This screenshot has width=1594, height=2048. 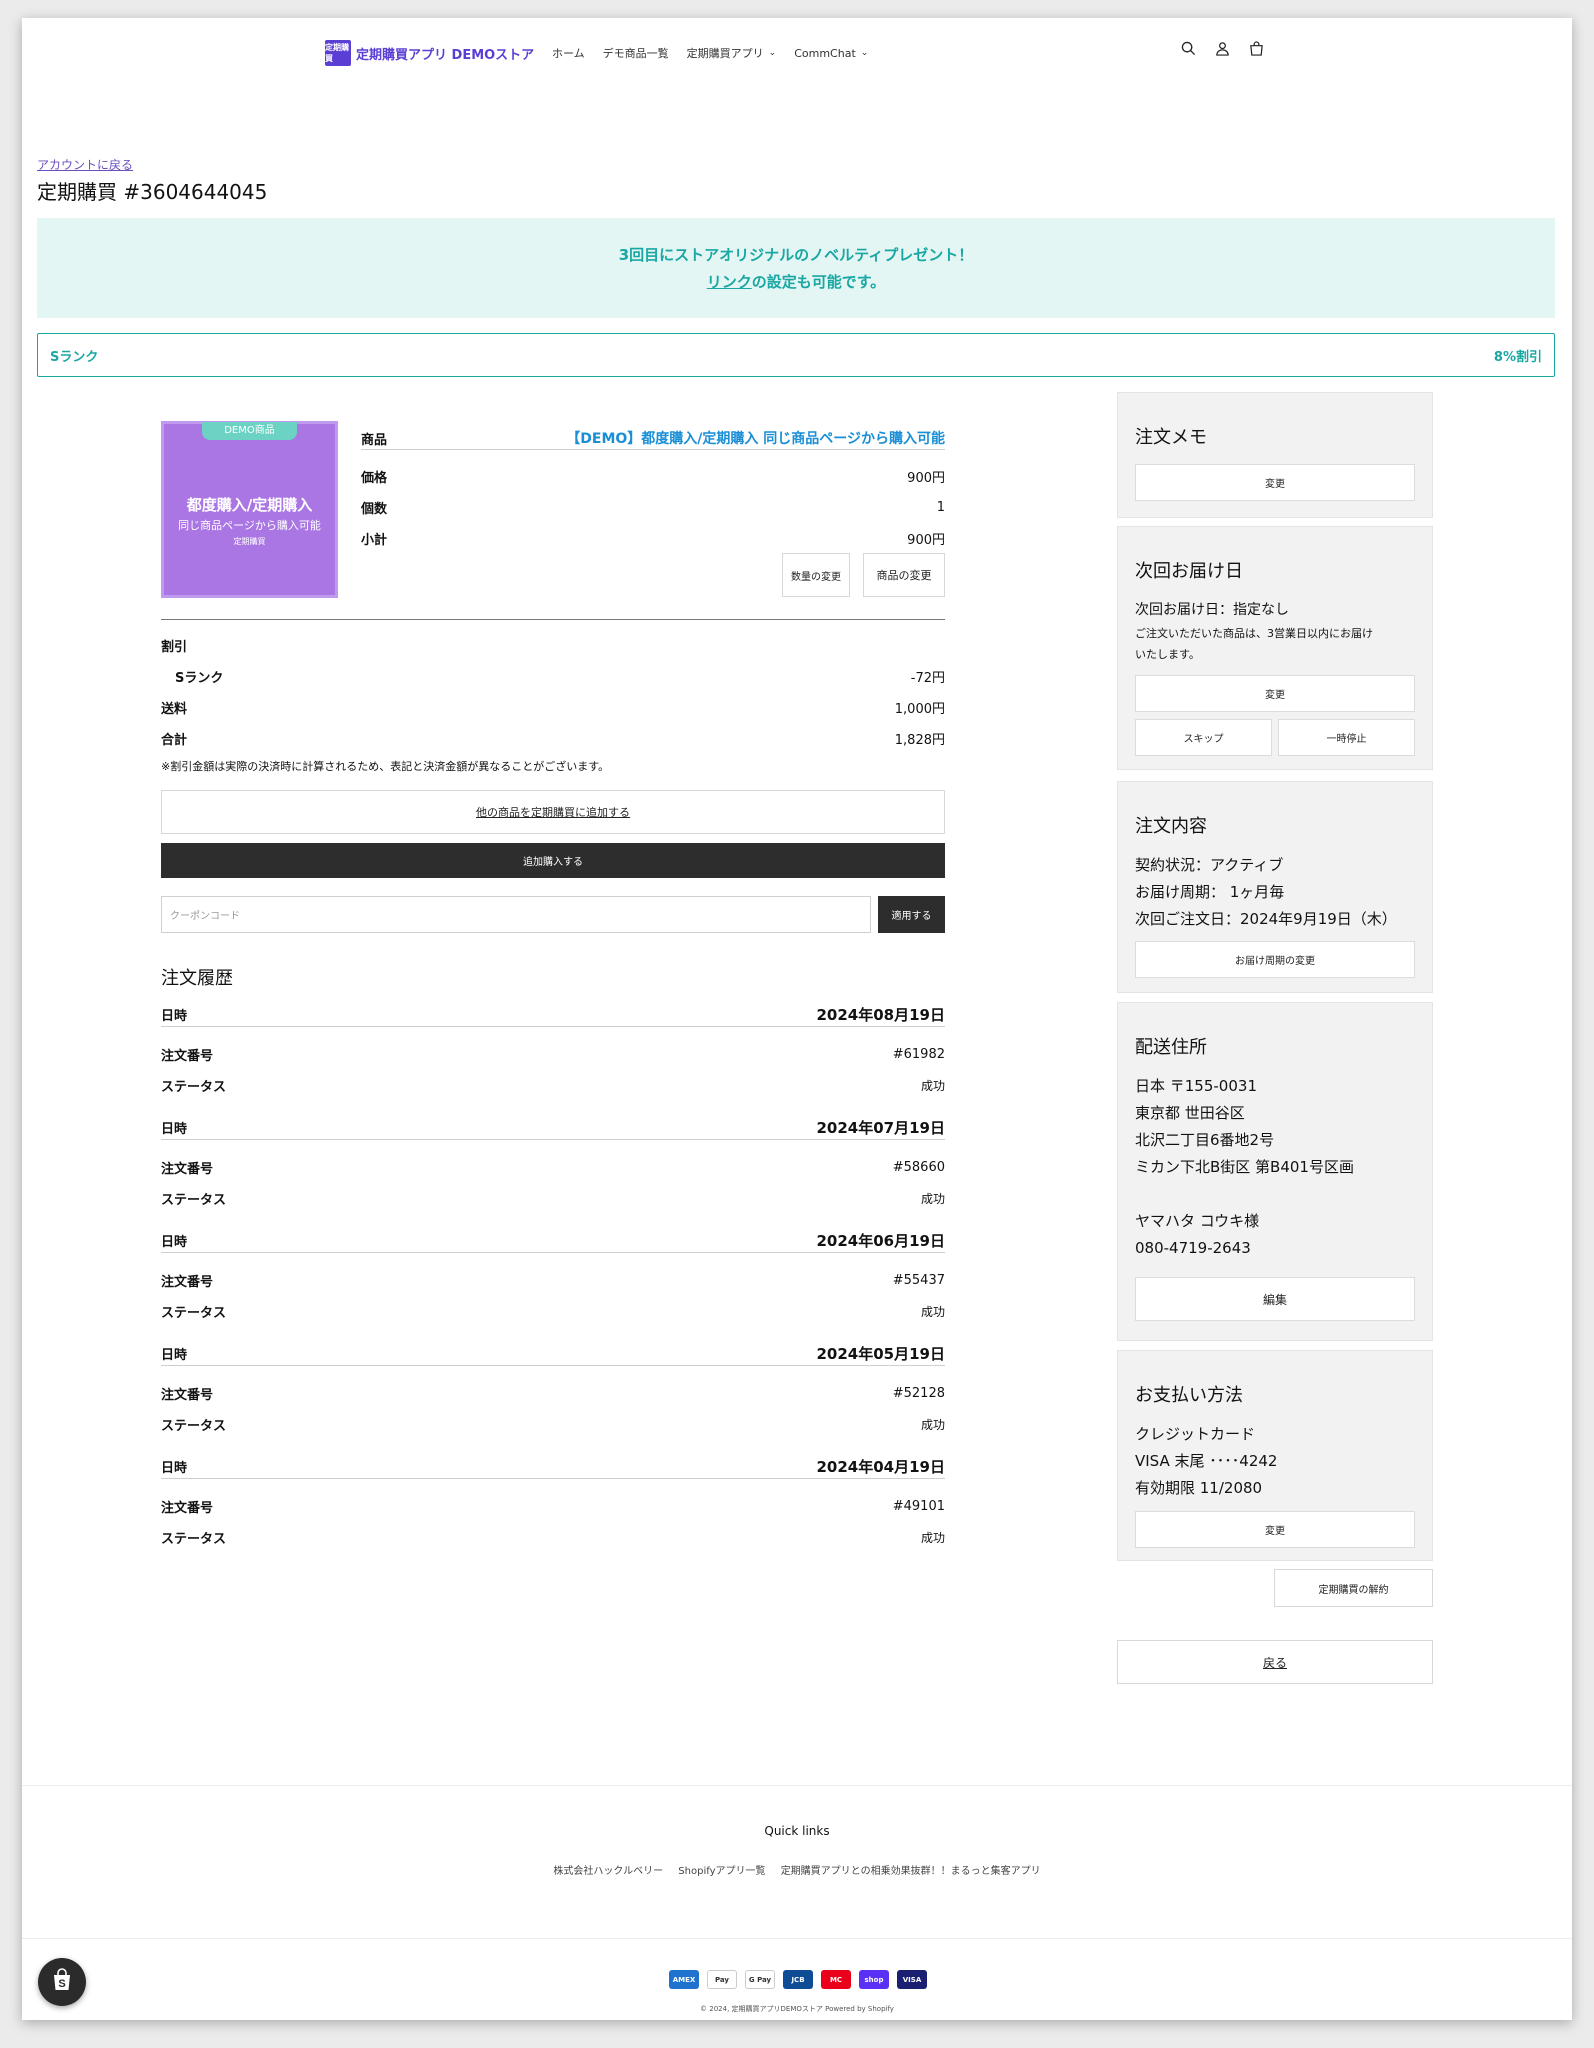 I want to click on nav-label: ホーム, so click(x=568, y=53).